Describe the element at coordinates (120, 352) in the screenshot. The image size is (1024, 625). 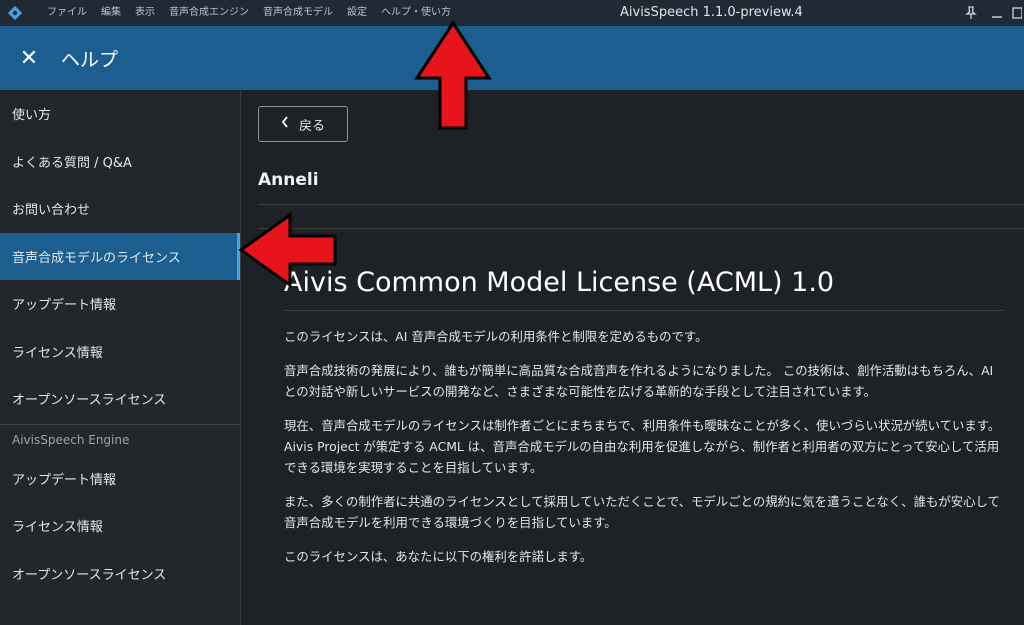
I see `sidebar-item-license-info: ライセンス情報` at that location.